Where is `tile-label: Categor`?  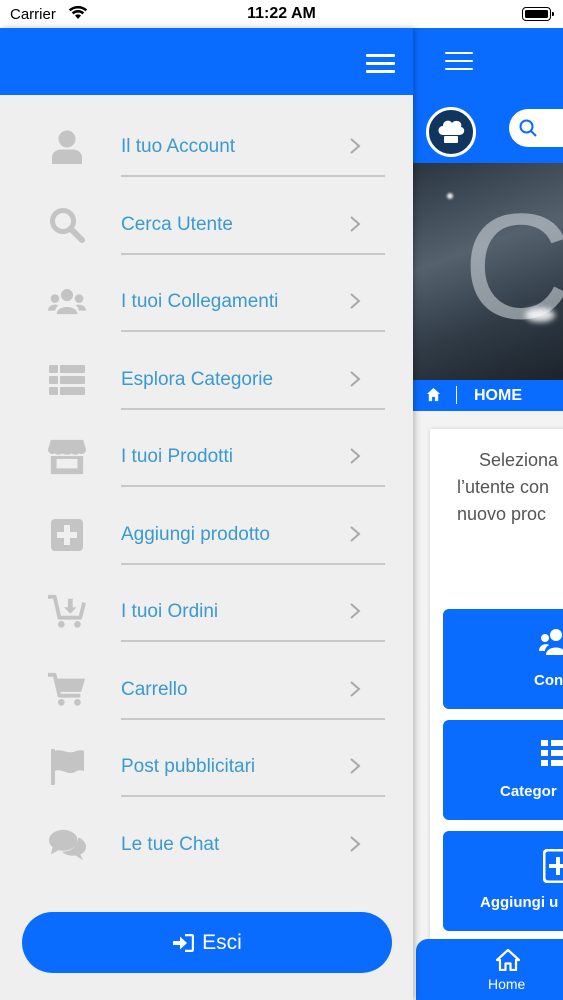
tile-label: Categor is located at coordinates (528, 791).